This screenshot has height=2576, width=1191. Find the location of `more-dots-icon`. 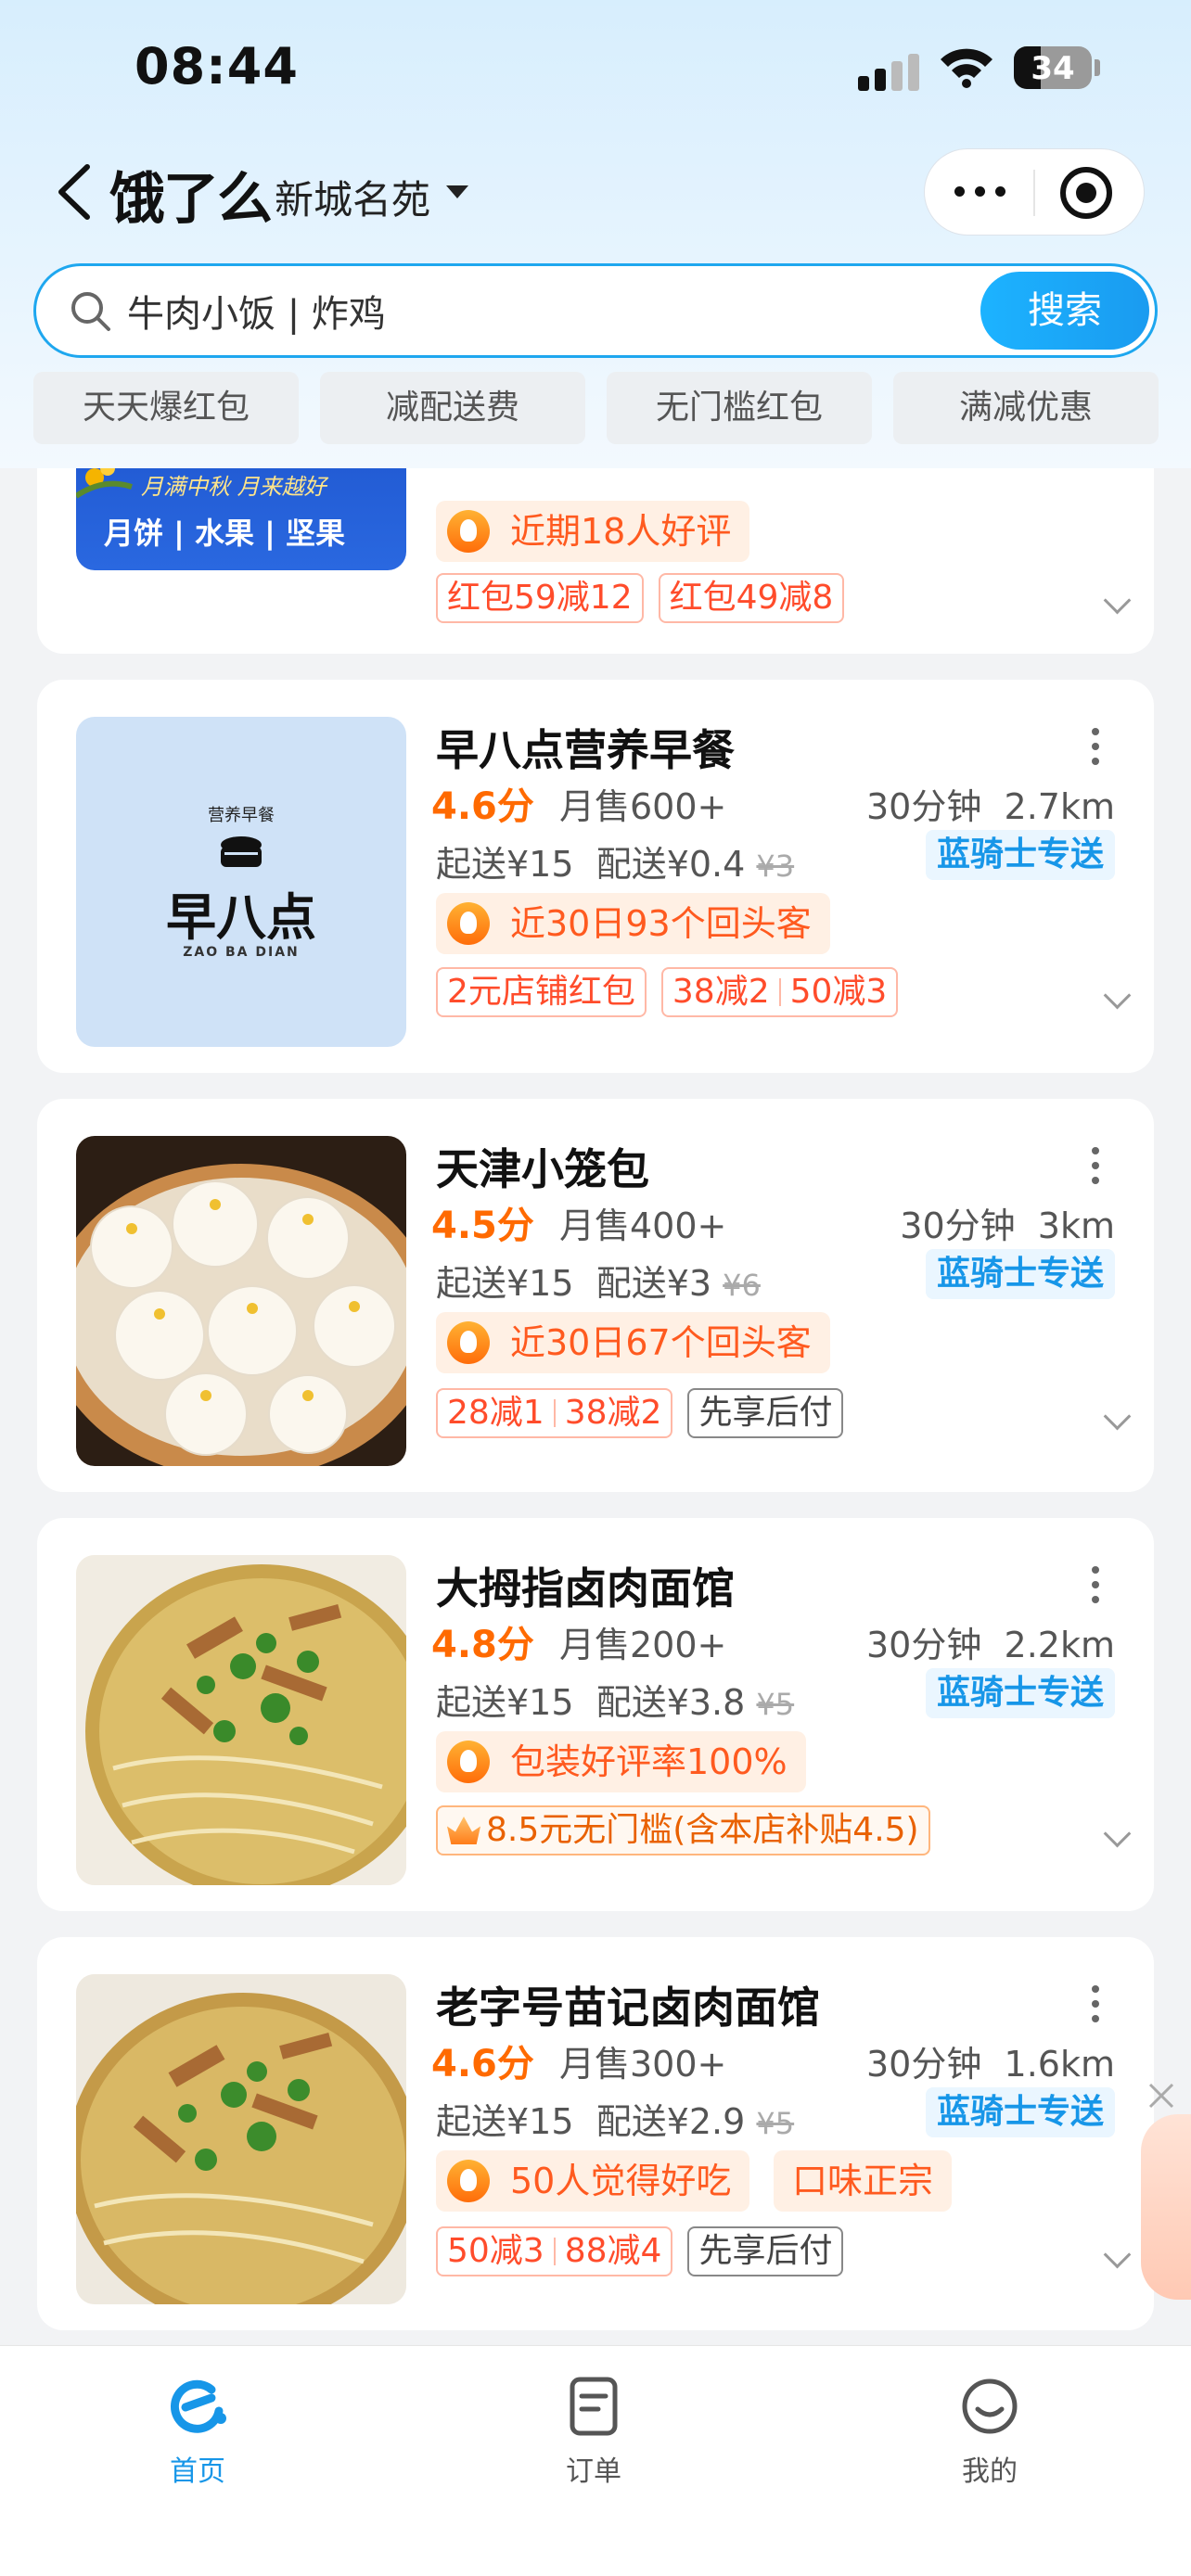

more-dots-icon is located at coordinates (981, 193).